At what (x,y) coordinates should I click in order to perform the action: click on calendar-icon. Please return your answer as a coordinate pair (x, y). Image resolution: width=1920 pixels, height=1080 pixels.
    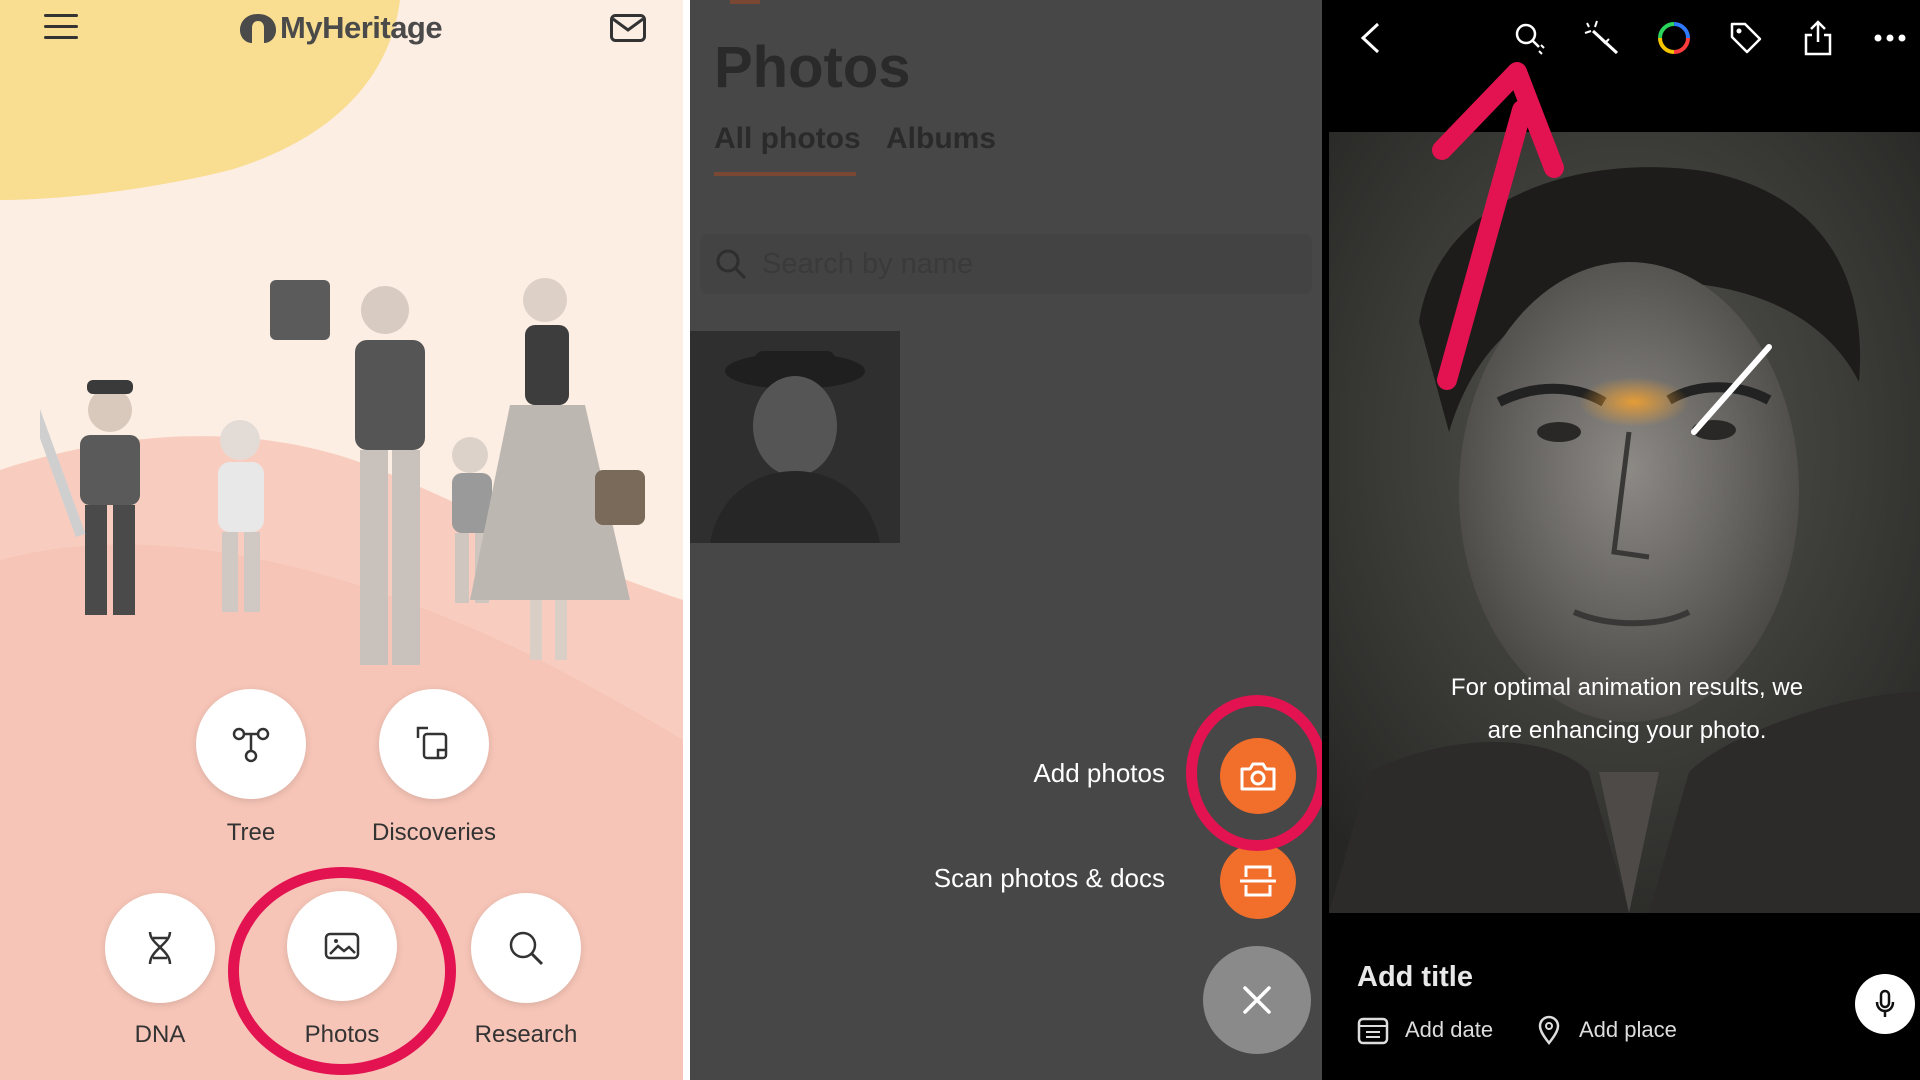
    Looking at the image, I should click on (1373, 1031).